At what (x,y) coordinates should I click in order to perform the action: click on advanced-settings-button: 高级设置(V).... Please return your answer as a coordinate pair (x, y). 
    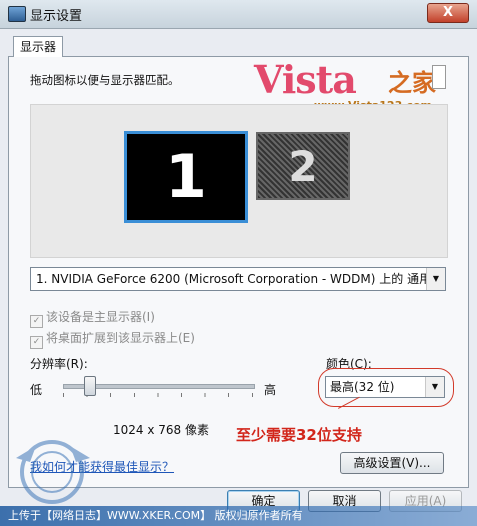
    Looking at the image, I should click on (392, 463).